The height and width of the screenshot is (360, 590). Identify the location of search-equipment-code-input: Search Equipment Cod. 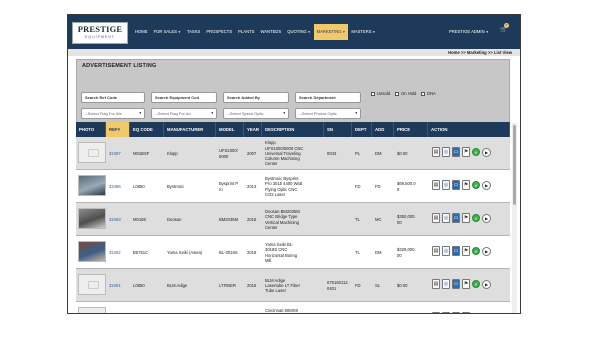
(184, 97).